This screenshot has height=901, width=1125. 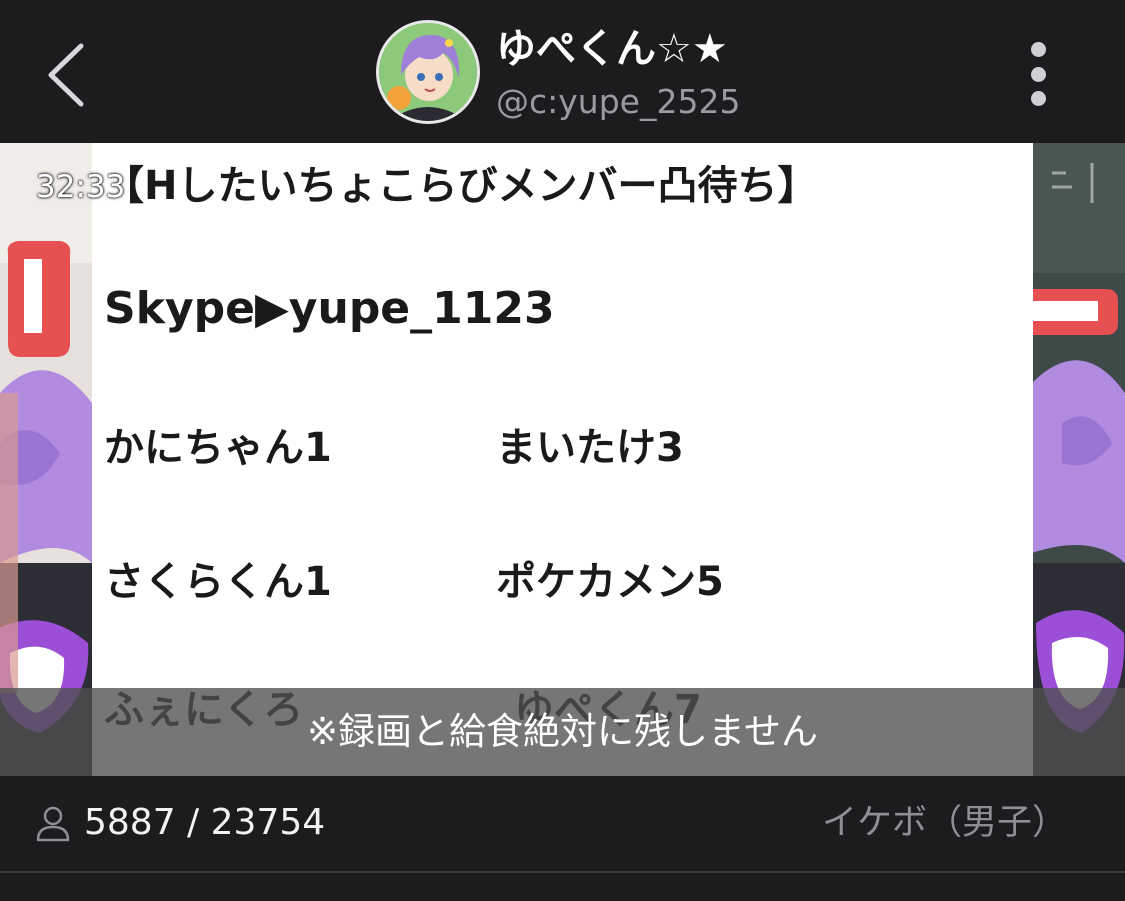 I want to click on member-4: ポケカメン5, so click(x=610, y=582).